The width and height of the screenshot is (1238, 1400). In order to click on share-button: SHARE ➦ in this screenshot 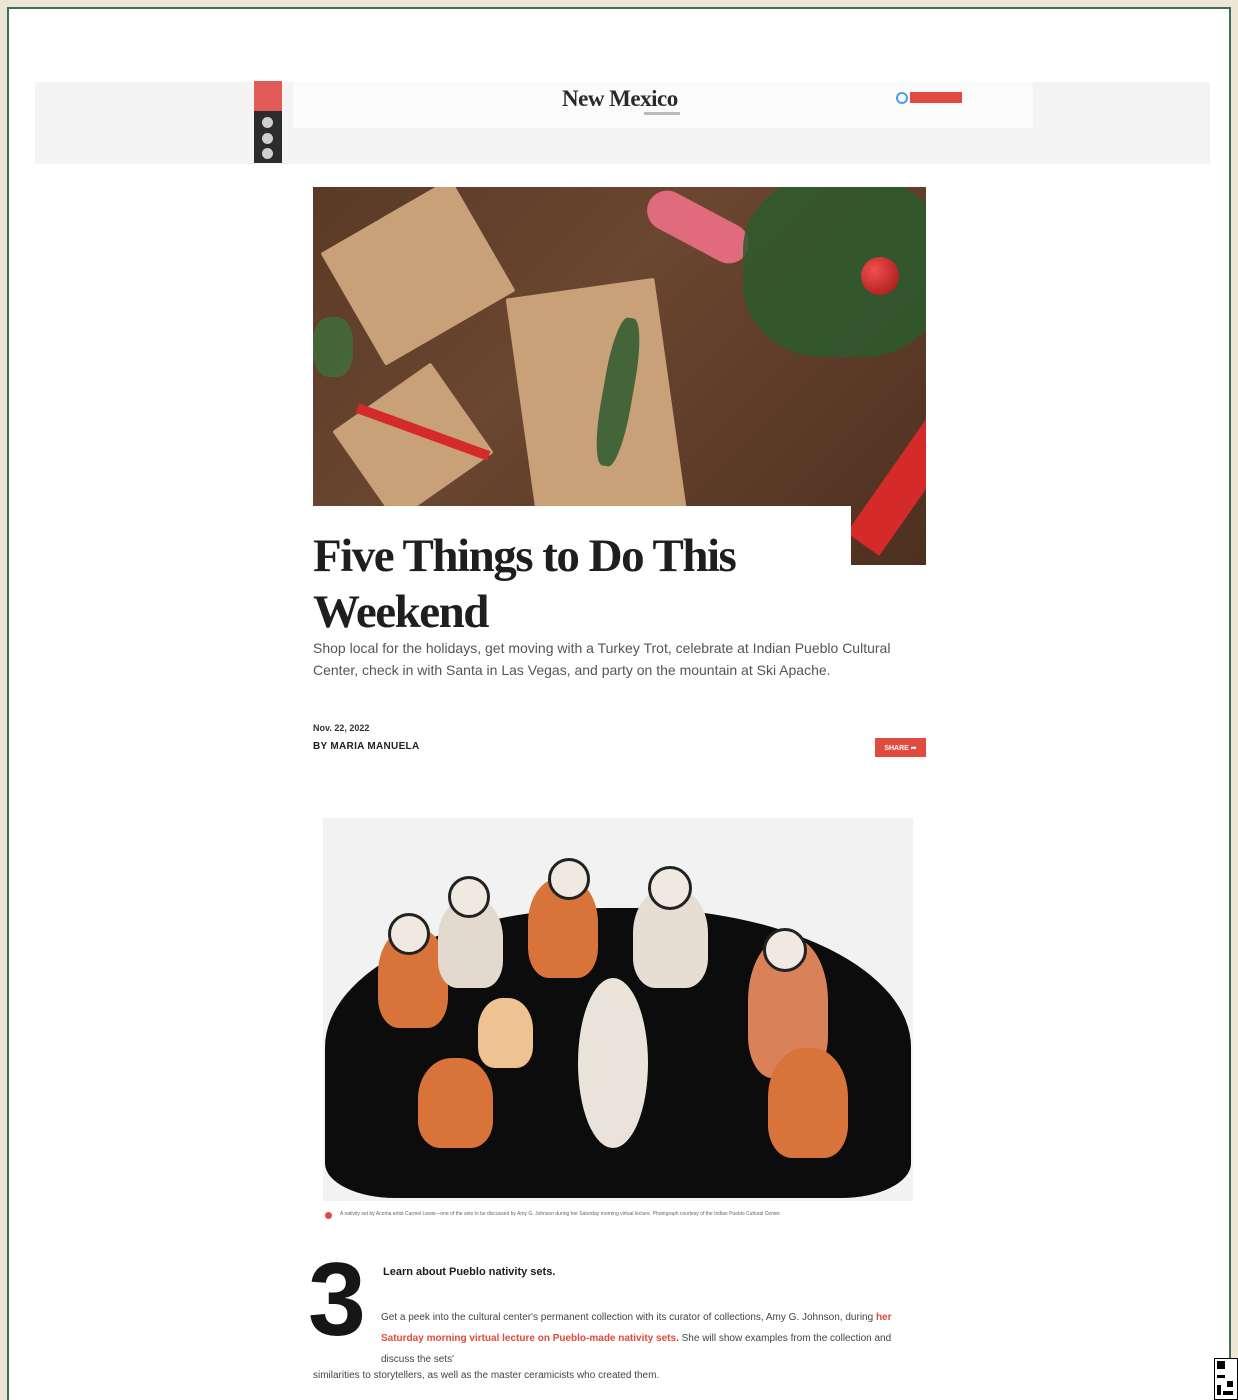, I will do `click(900, 747)`.